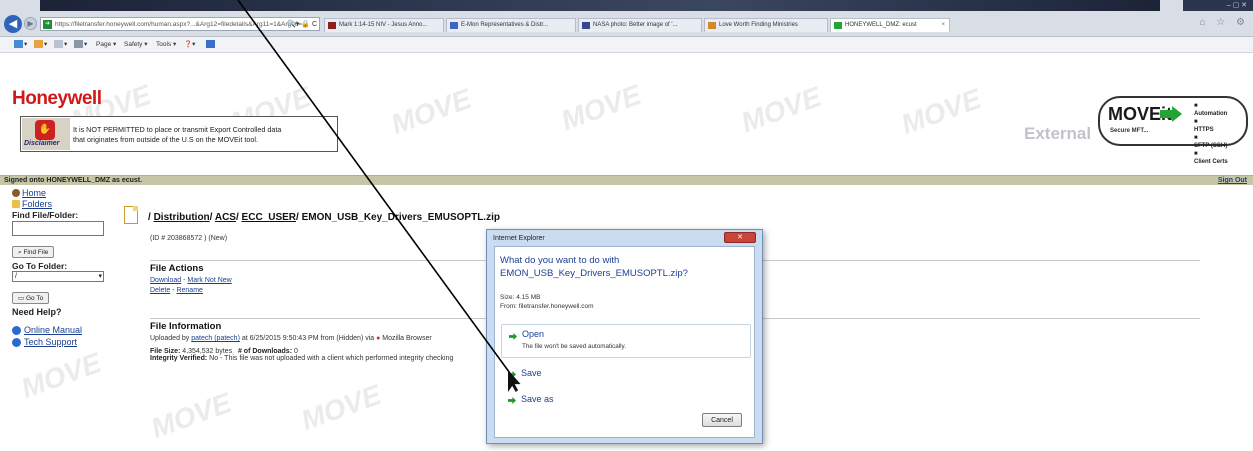 Image resolution: width=1253 pixels, height=451 pixels. I want to click on sidebar-item-label: Home, so click(34, 193).